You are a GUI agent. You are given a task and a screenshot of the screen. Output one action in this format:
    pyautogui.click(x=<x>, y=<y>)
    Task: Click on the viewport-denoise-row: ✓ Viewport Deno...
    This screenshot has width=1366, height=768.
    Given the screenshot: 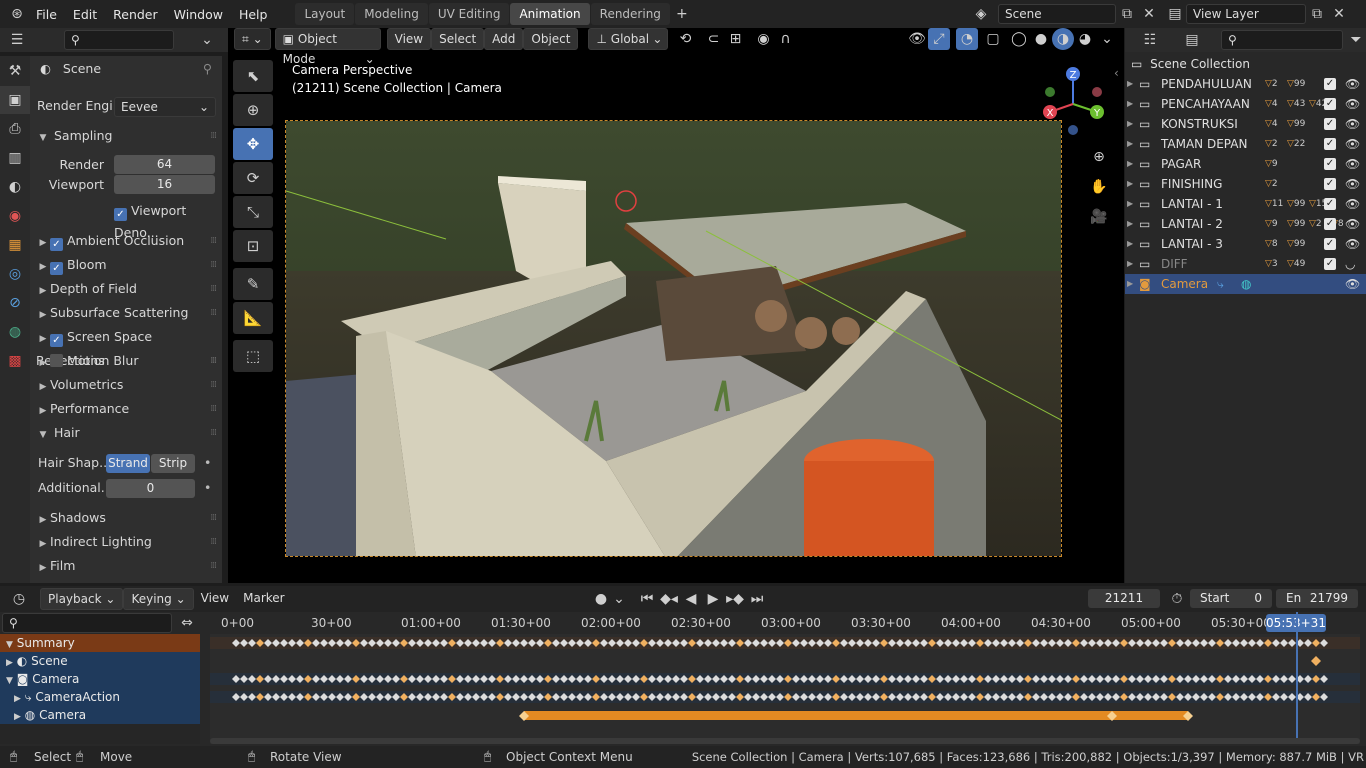 What is the action you would take?
    pyautogui.click(x=126, y=220)
    